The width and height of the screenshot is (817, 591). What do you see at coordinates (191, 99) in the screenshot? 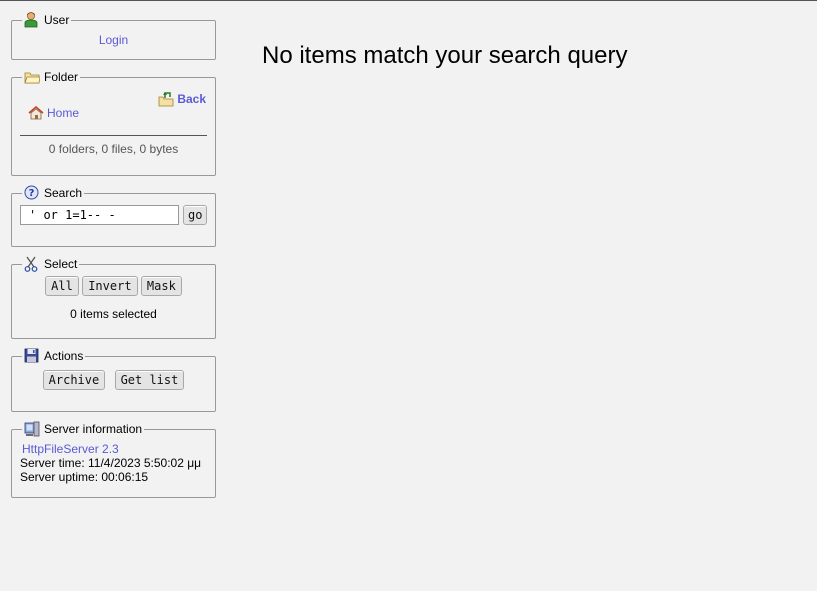
I see `back-link: Back` at bounding box center [191, 99].